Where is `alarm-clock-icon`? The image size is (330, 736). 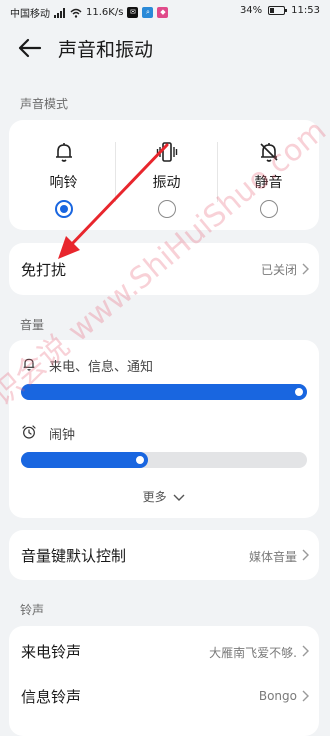
alarm-clock-icon is located at coordinates (29, 432).